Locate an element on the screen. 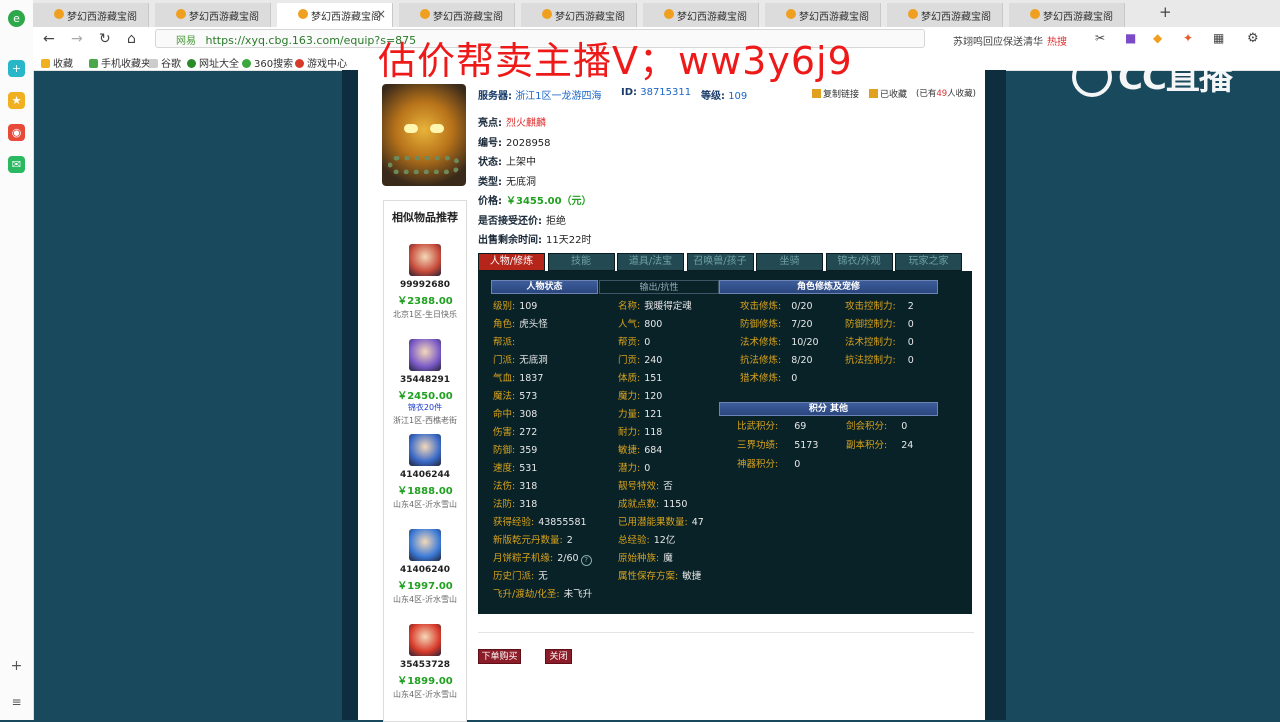 Image resolution: width=1280 pixels, height=722 pixels. stat-label: 剑会积分: is located at coordinates (867, 426).